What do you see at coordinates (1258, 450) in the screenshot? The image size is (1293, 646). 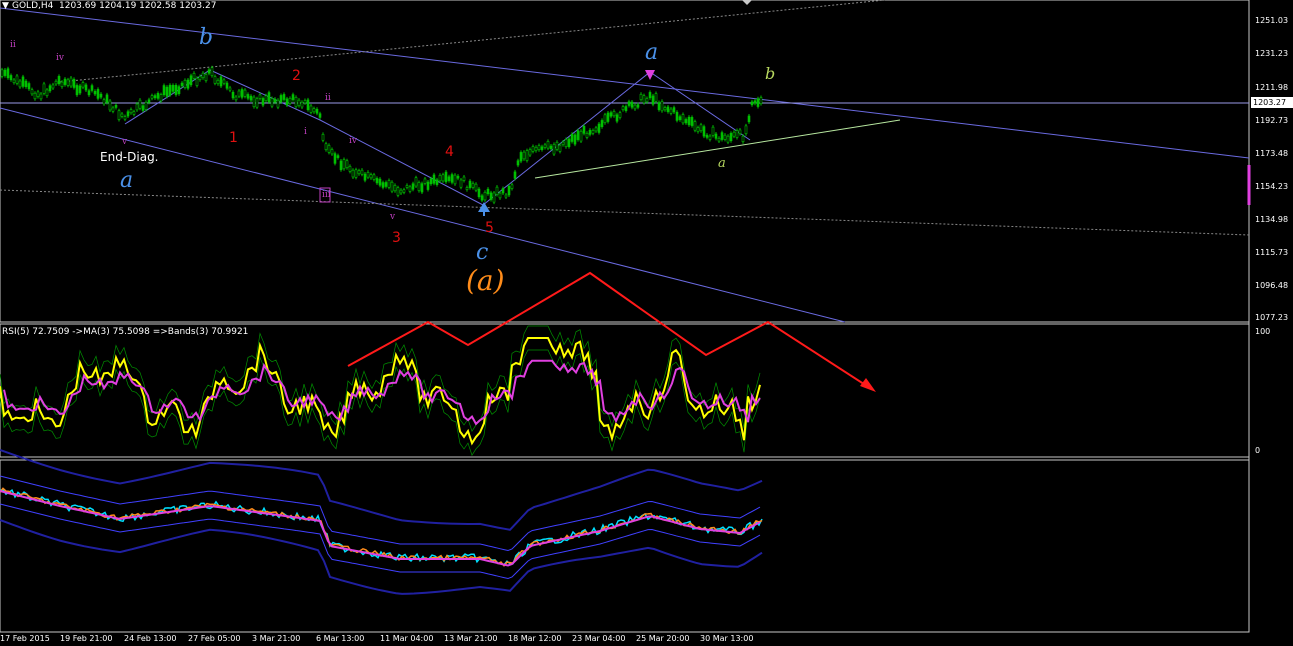 I see `rsi-bottom-value: 0` at bounding box center [1258, 450].